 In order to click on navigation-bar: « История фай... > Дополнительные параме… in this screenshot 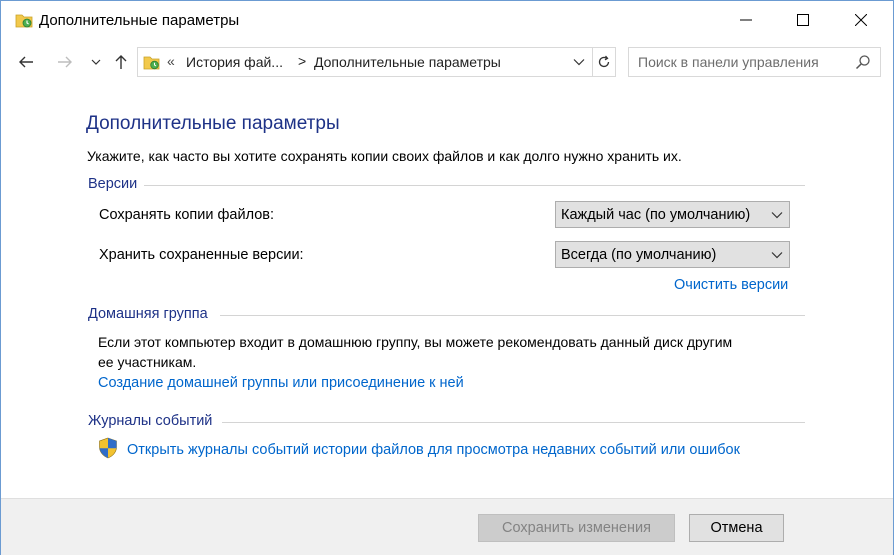, I will do `click(447, 62)`.